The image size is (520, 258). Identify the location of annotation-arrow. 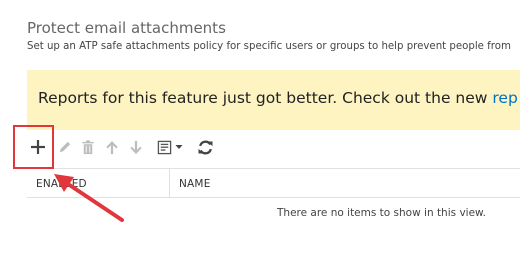
(89, 198).